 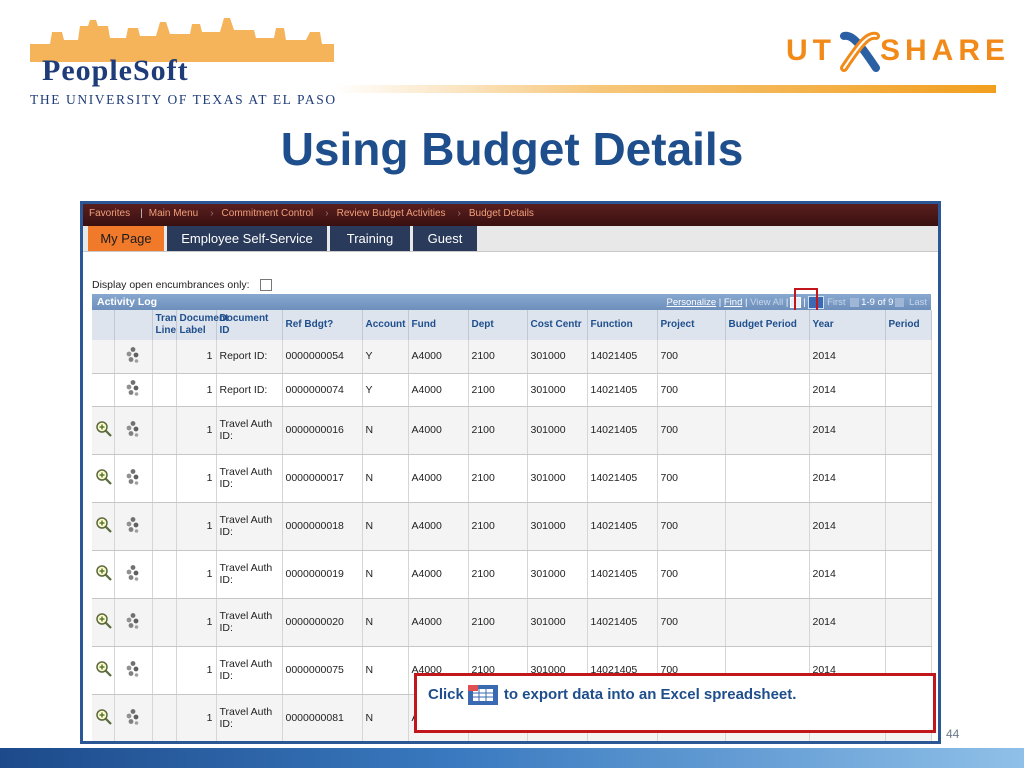 I want to click on breadcrumb-commitment-control: Commitment Control, so click(x=268, y=213).